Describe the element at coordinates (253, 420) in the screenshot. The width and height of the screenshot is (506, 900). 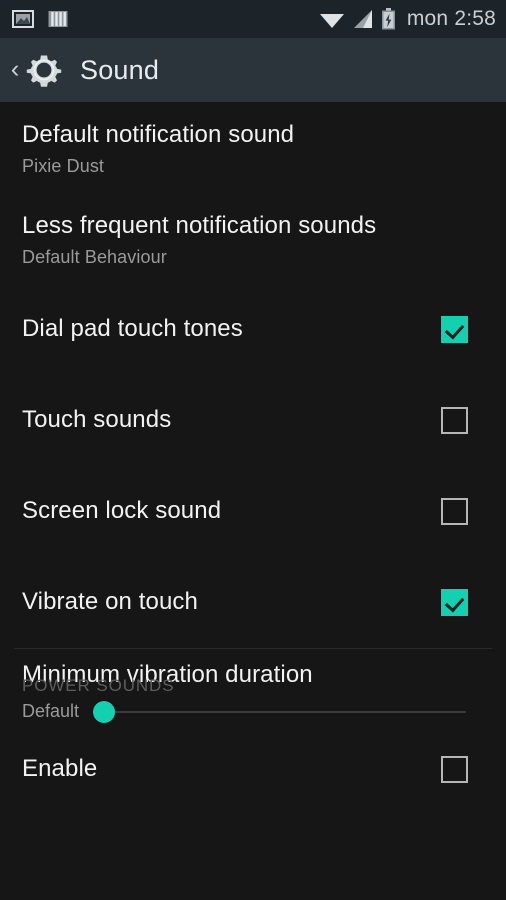
I see `setting-row-touch-sounds: Touch sounds` at that location.